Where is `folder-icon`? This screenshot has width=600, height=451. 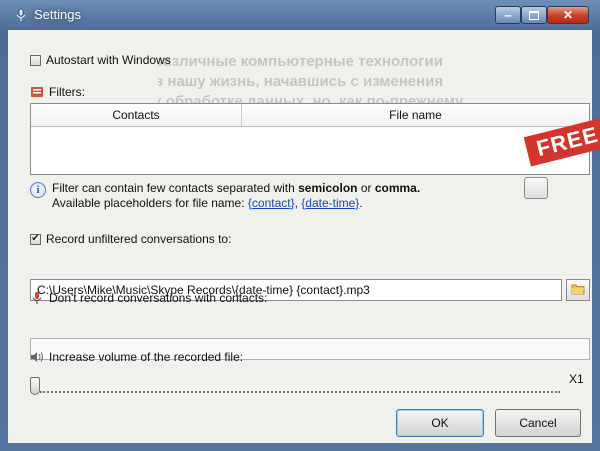
folder-icon is located at coordinates (578, 290).